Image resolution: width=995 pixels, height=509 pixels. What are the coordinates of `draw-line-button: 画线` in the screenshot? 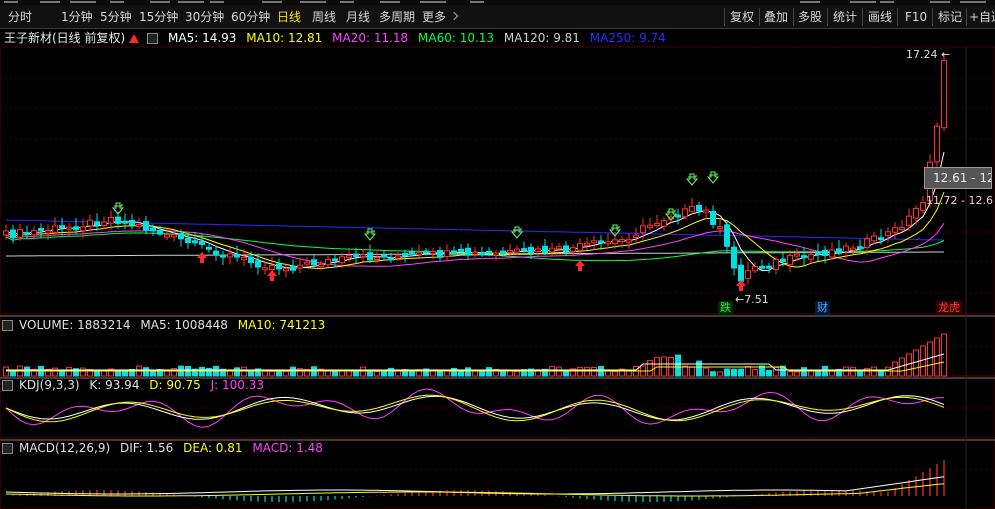 It's located at (880, 17).